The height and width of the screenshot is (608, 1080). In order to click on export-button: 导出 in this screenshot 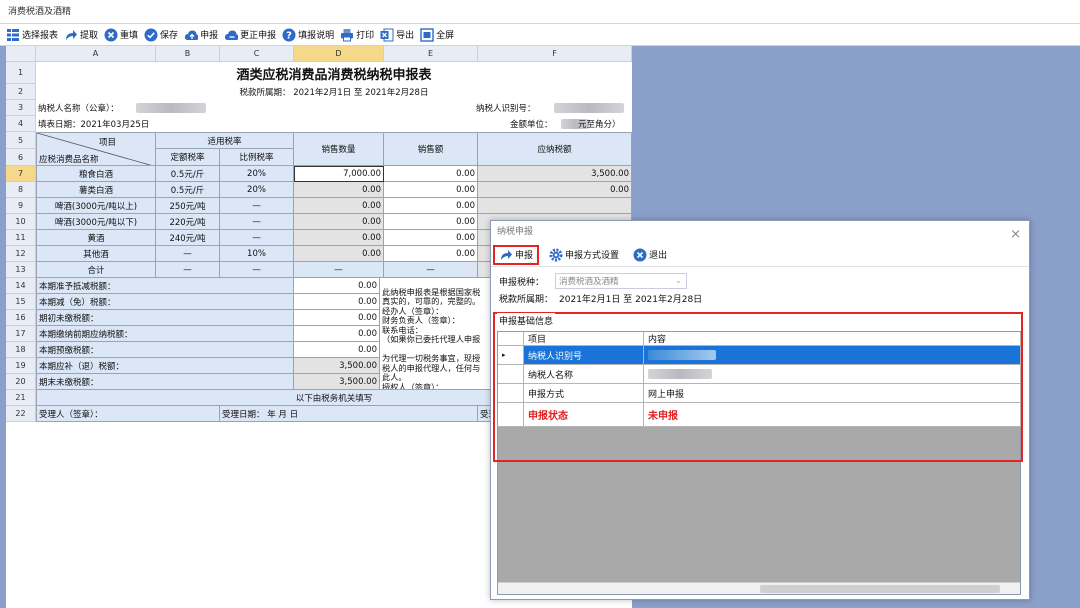, I will do `click(397, 35)`.